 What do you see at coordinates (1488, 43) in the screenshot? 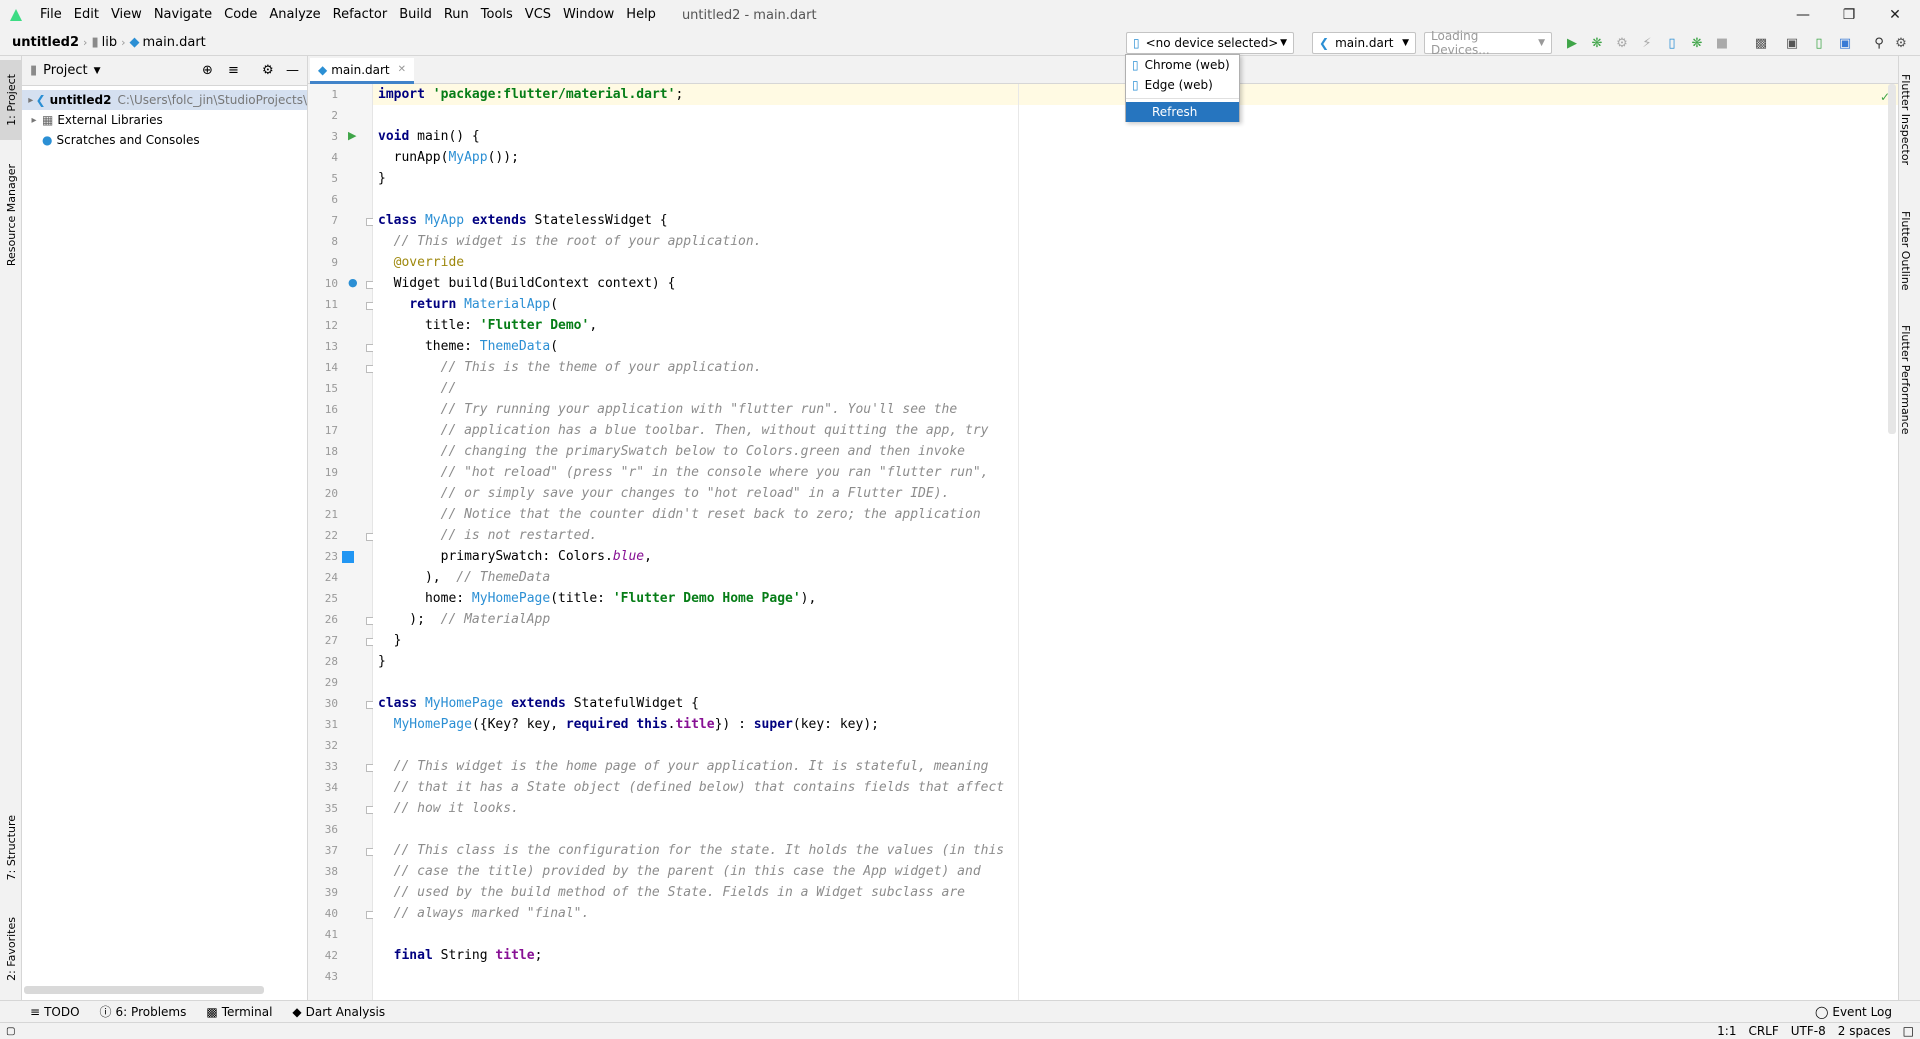
I see `loading-devices-selector: Loading Devices... ▼` at bounding box center [1488, 43].